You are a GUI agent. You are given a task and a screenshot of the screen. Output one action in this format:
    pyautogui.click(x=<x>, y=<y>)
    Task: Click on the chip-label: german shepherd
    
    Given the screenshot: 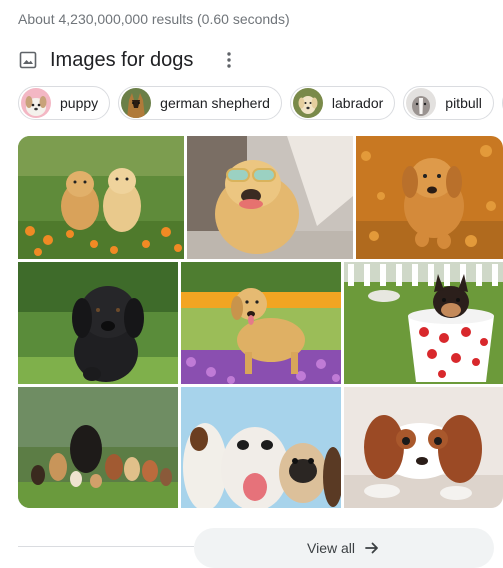 What is the action you would take?
    pyautogui.click(x=215, y=103)
    